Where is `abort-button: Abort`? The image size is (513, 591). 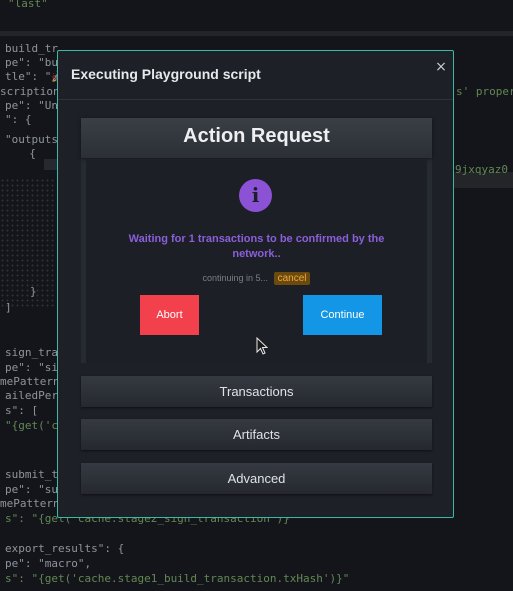 abort-button: Abort is located at coordinates (169, 315).